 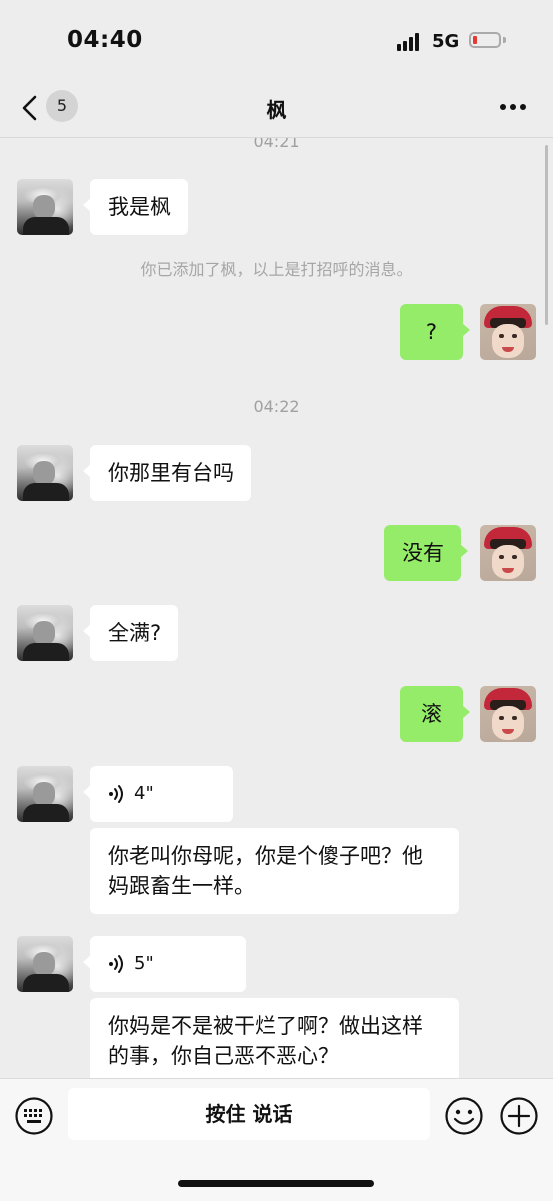 I want to click on message-bubble-sent: 没有, so click(x=426, y=553).